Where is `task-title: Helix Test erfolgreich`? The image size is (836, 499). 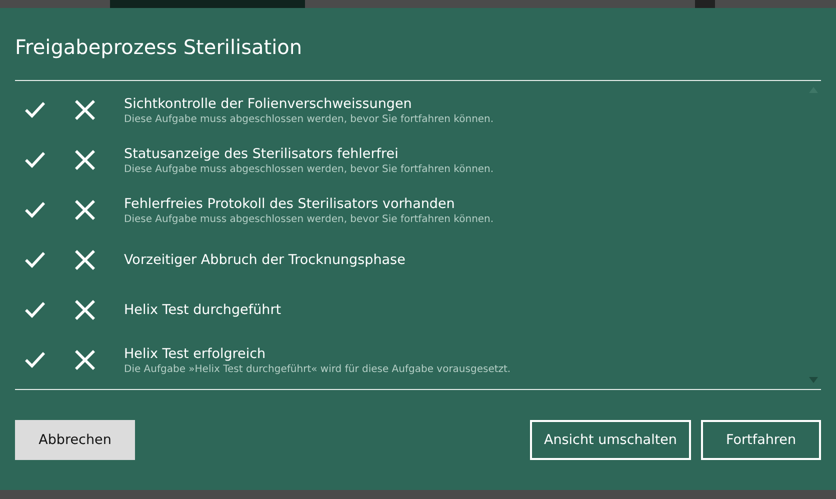 task-title: Helix Test erfolgreich is located at coordinates (195, 353).